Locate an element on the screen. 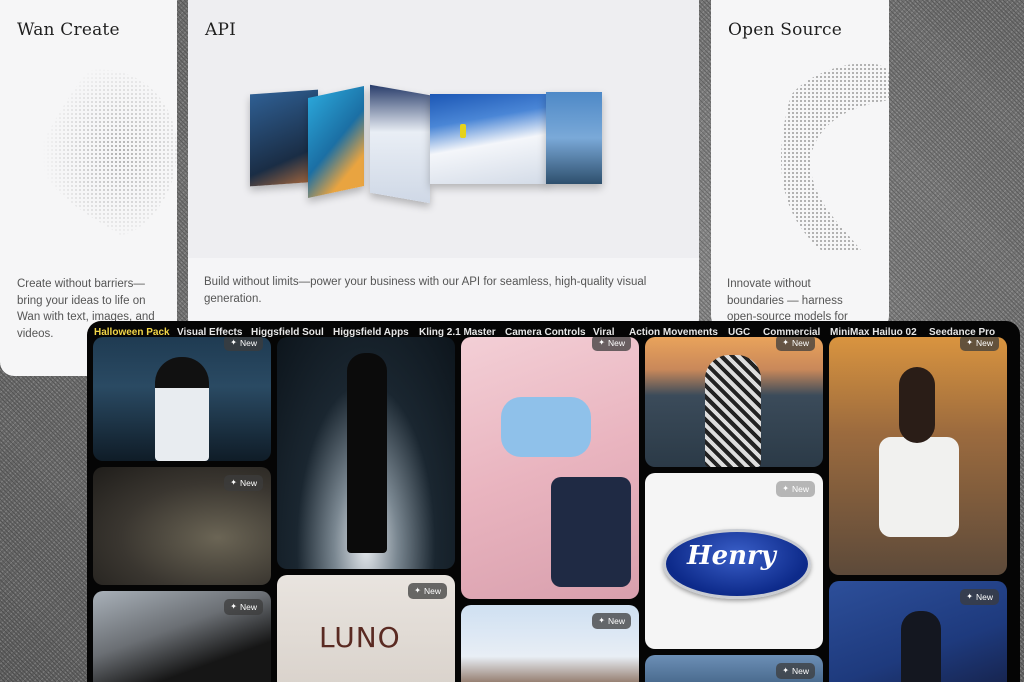 The width and height of the screenshot is (1024, 682). card-title-open-source: Open Source is located at coordinates (785, 30).